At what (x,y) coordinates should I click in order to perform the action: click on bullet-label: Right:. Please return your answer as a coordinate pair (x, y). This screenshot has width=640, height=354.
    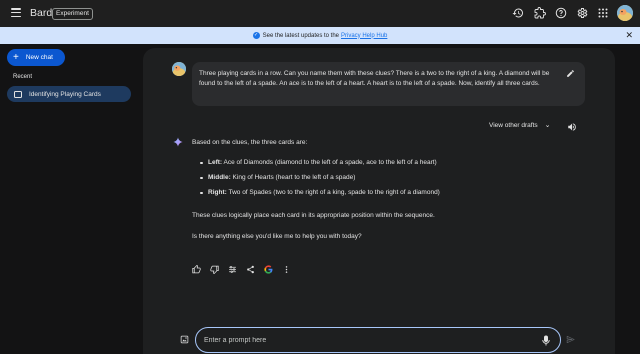
    Looking at the image, I should click on (217, 192).